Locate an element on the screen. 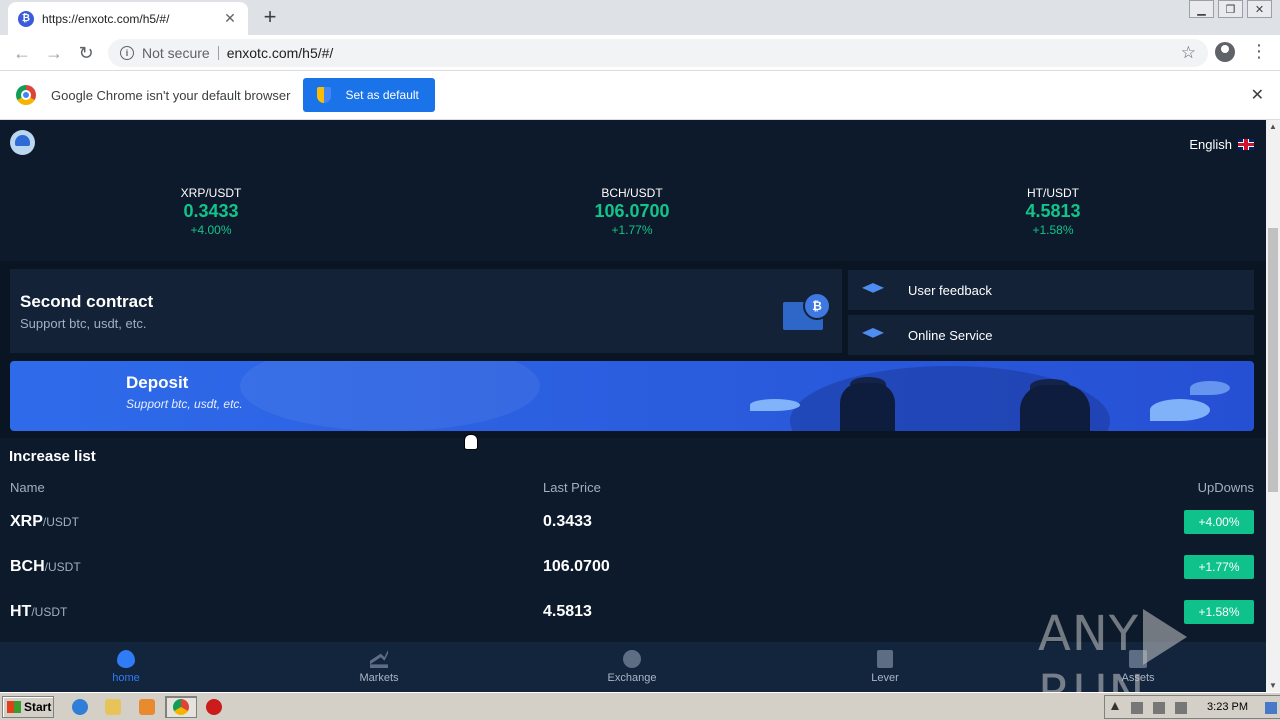  start-button: Start is located at coordinates (28, 707).